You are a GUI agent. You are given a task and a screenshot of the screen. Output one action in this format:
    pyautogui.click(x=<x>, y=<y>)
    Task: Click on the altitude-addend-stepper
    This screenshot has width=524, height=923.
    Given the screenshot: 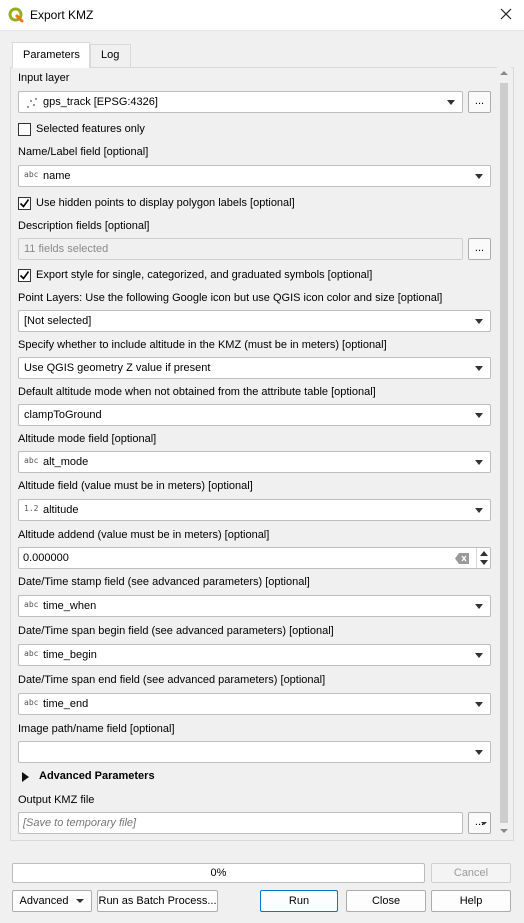 What is the action you would take?
    pyautogui.click(x=483, y=558)
    